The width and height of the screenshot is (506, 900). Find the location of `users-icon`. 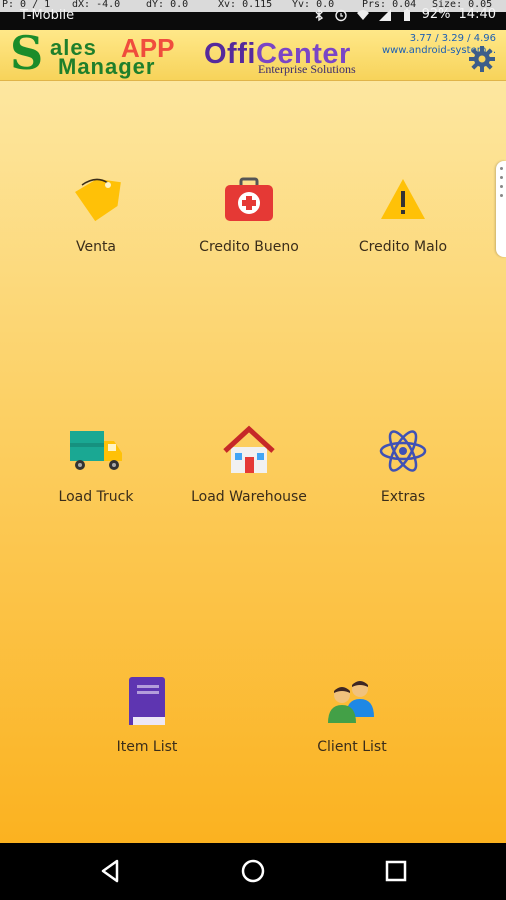

users-icon is located at coordinates (351, 702).